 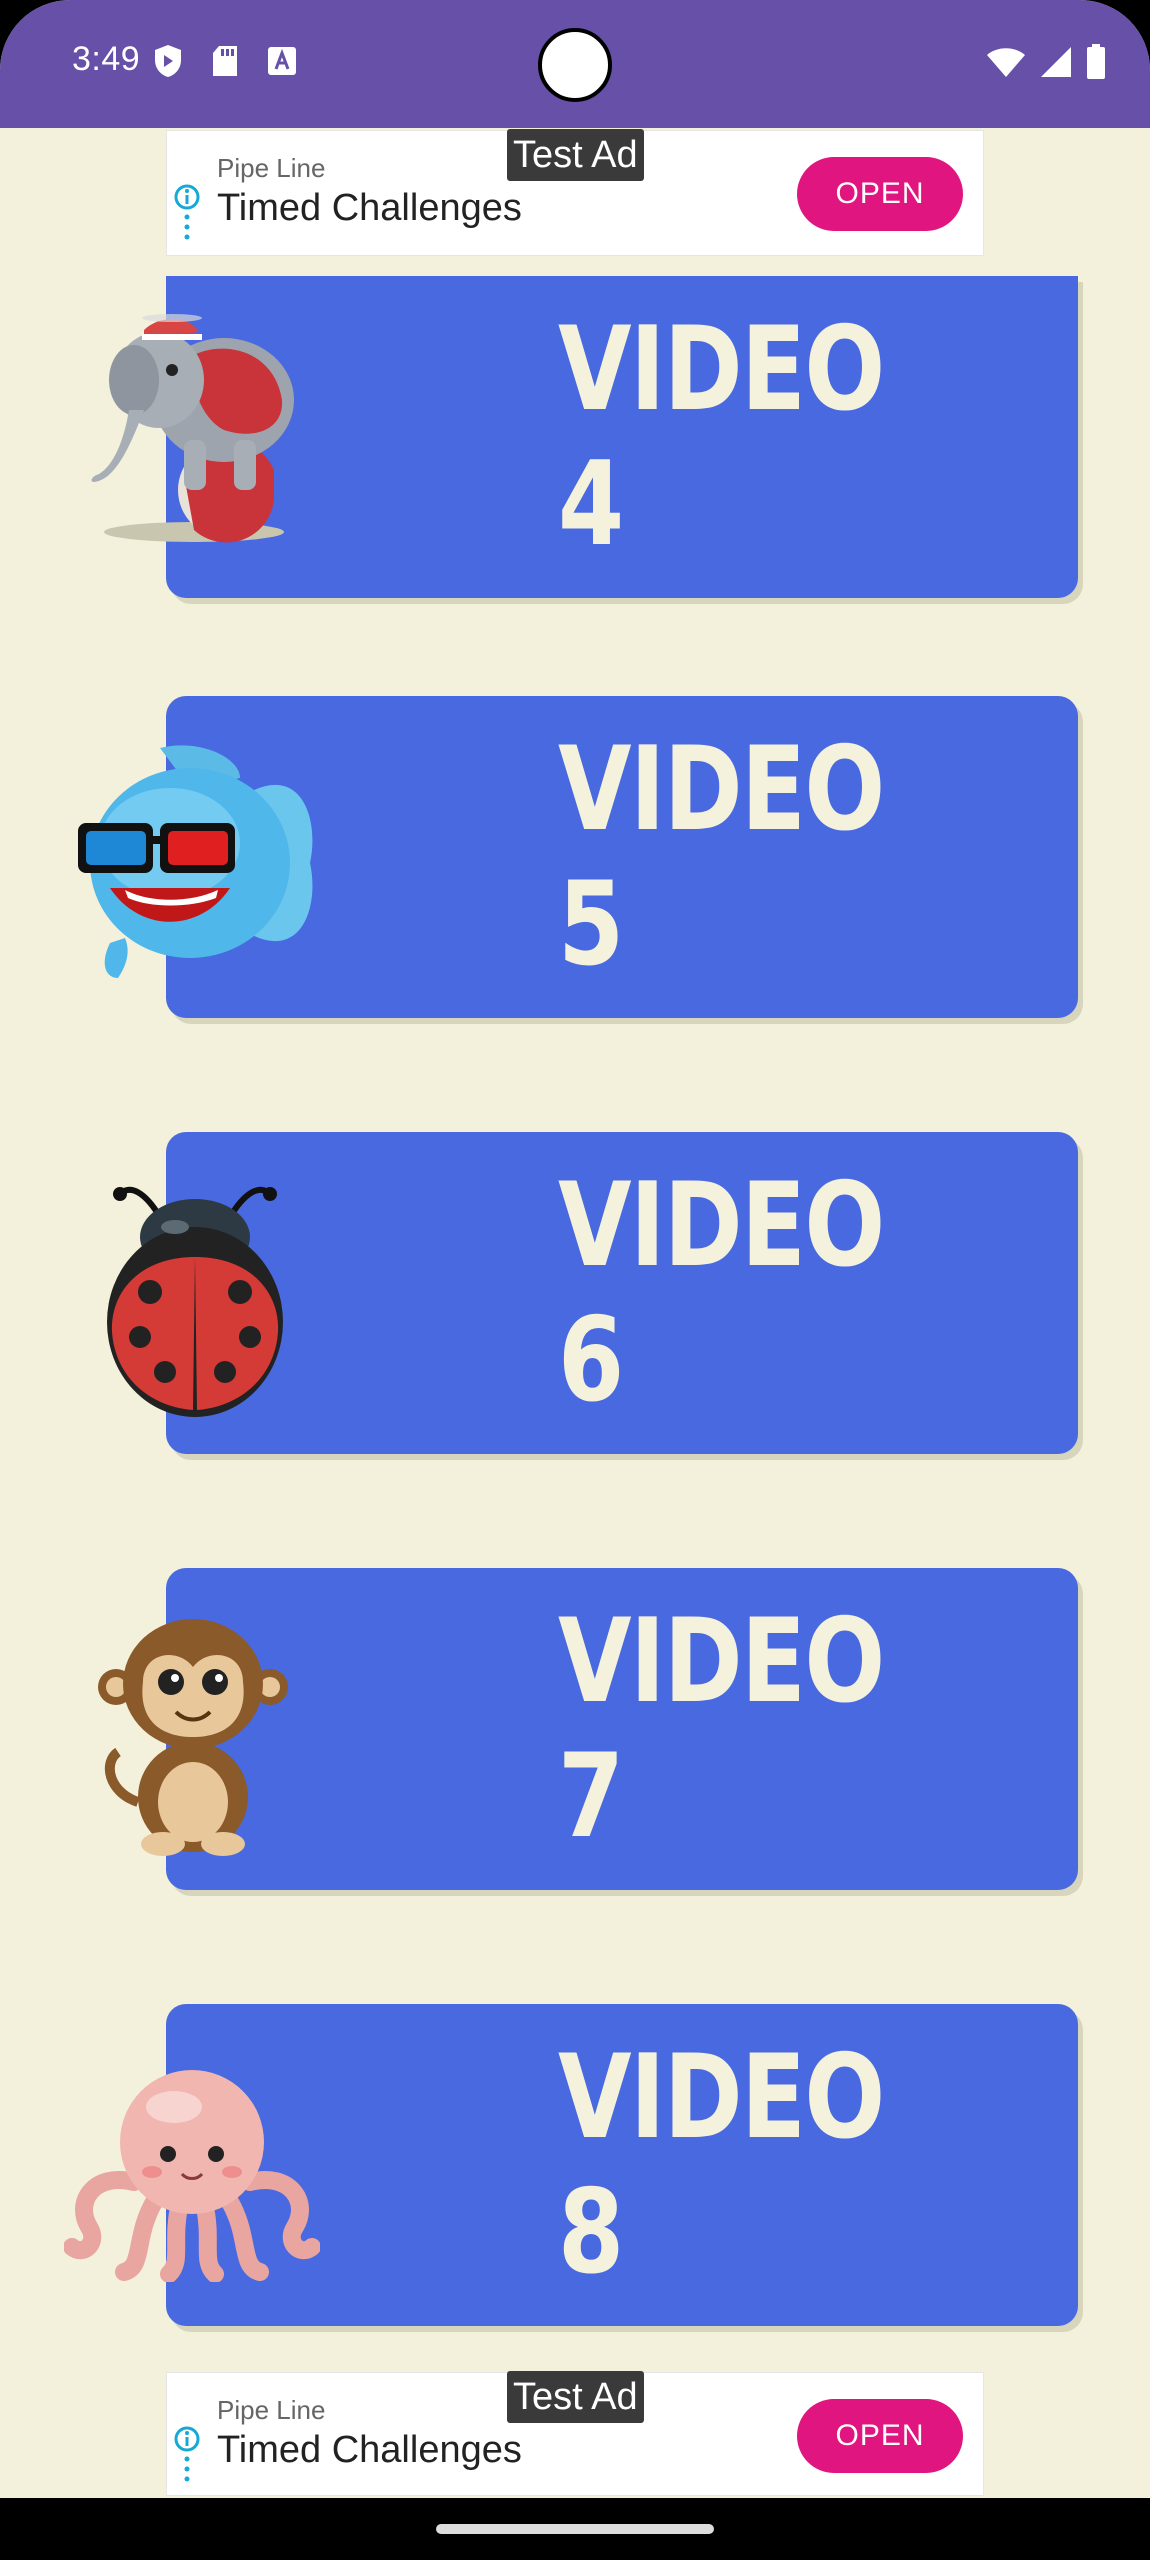 What do you see at coordinates (168, 61) in the screenshot?
I see `shield-icon` at bounding box center [168, 61].